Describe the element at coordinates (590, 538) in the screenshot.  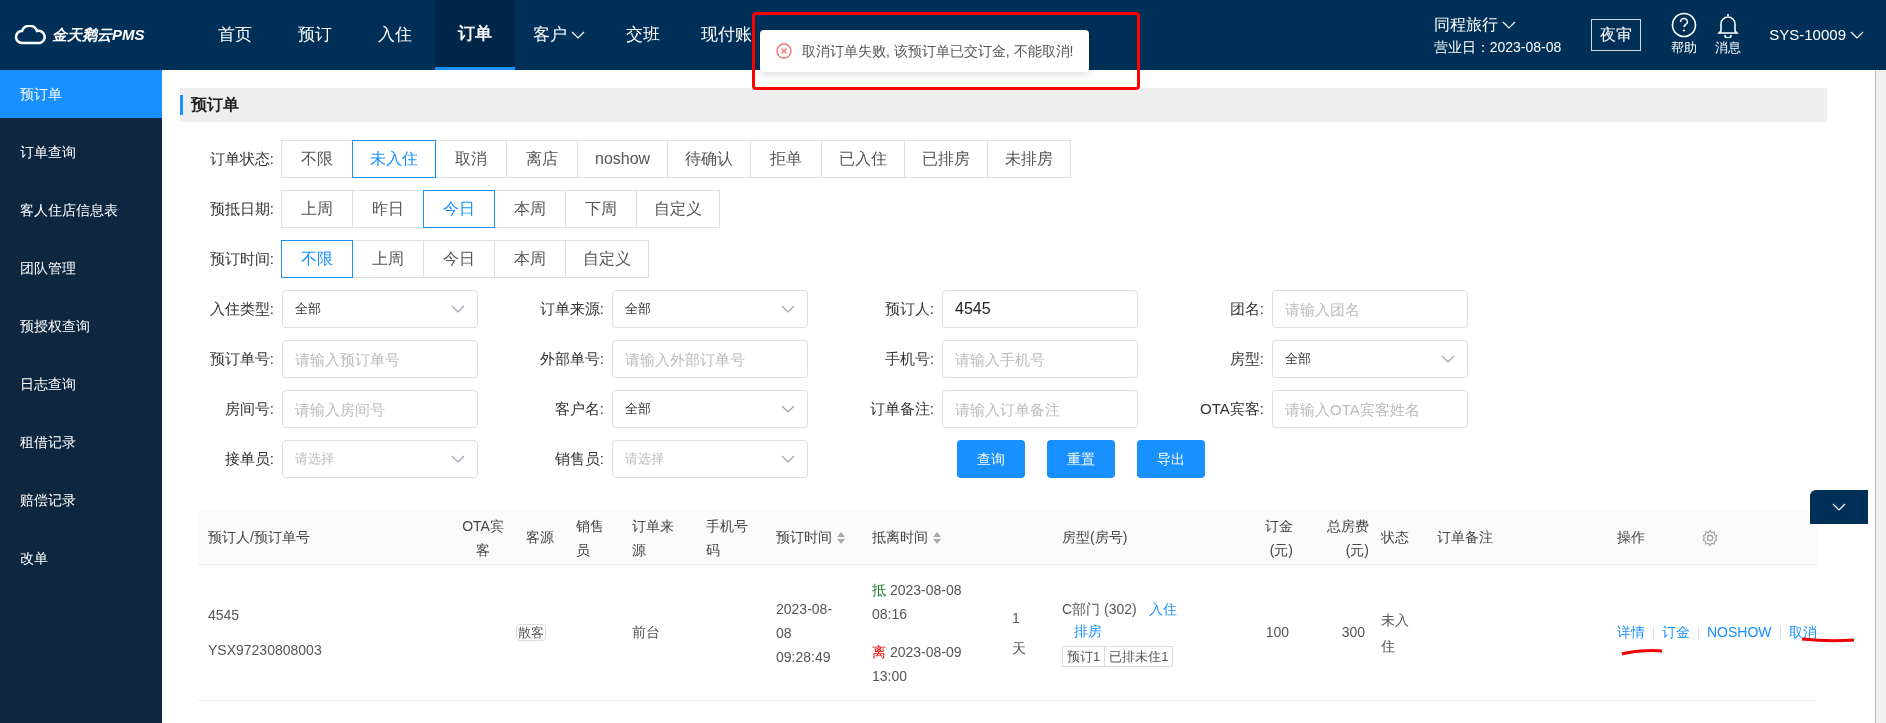
I see `column-header: 销售员` at that location.